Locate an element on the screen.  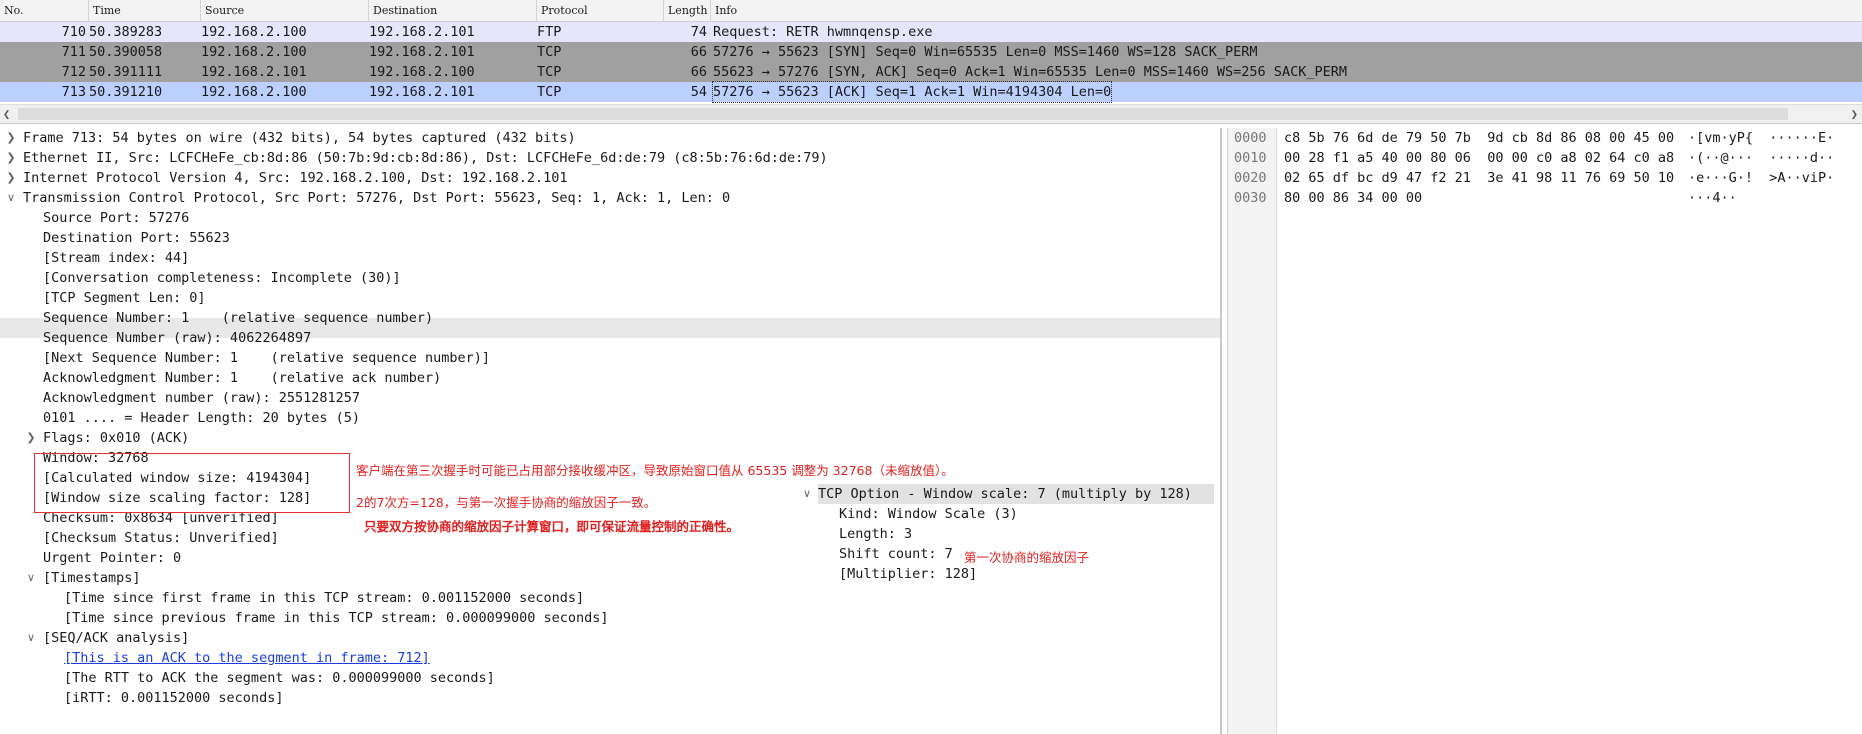
packet-protocol: FTP is located at coordinates (549, 32).